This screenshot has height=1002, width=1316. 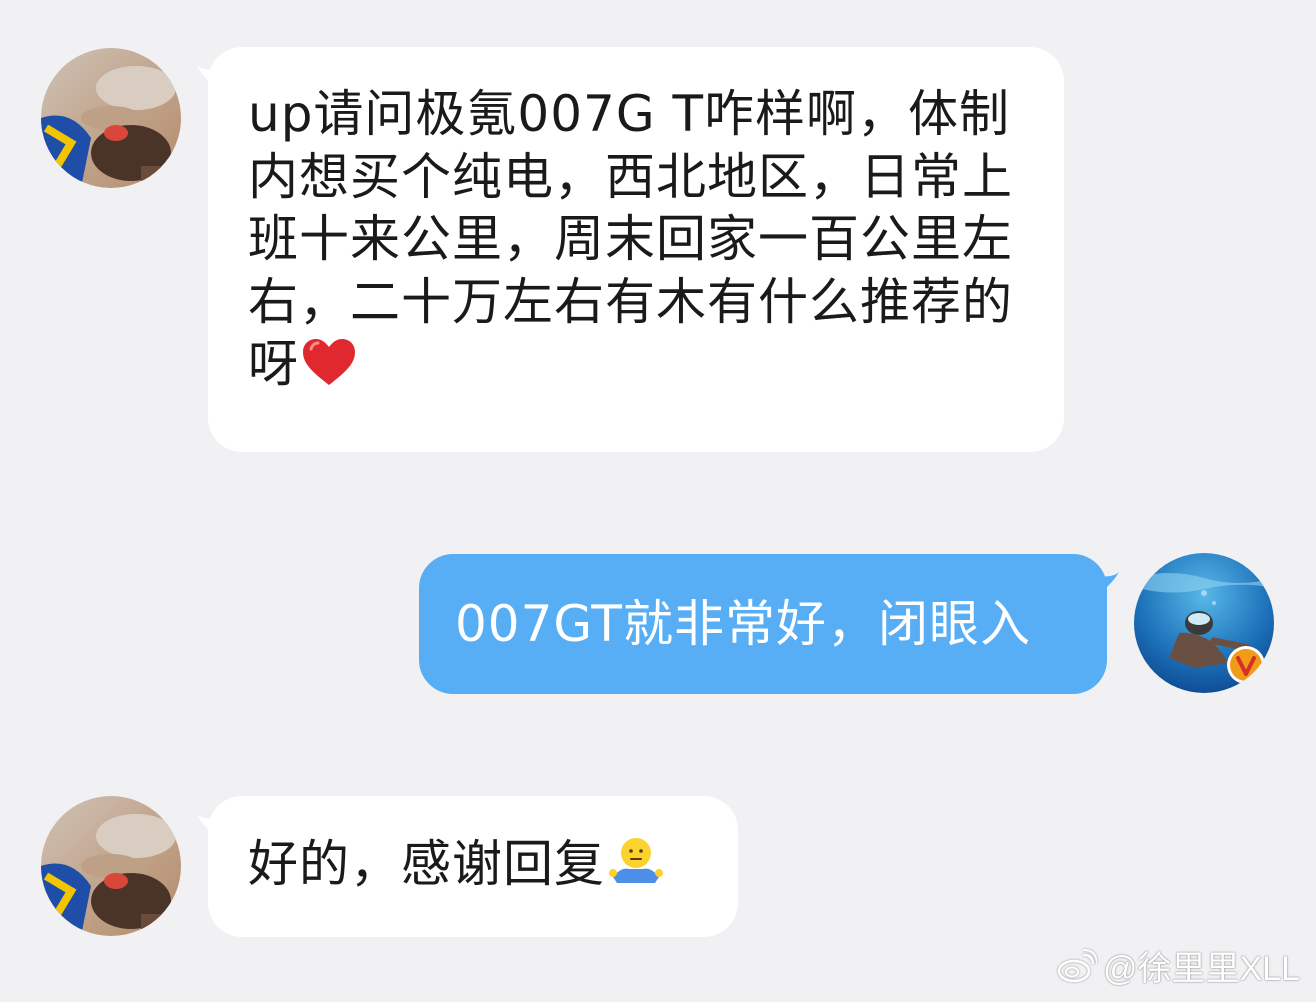 I want to click on watermark: @徐里里XLL, so click(x=1178, y=965).